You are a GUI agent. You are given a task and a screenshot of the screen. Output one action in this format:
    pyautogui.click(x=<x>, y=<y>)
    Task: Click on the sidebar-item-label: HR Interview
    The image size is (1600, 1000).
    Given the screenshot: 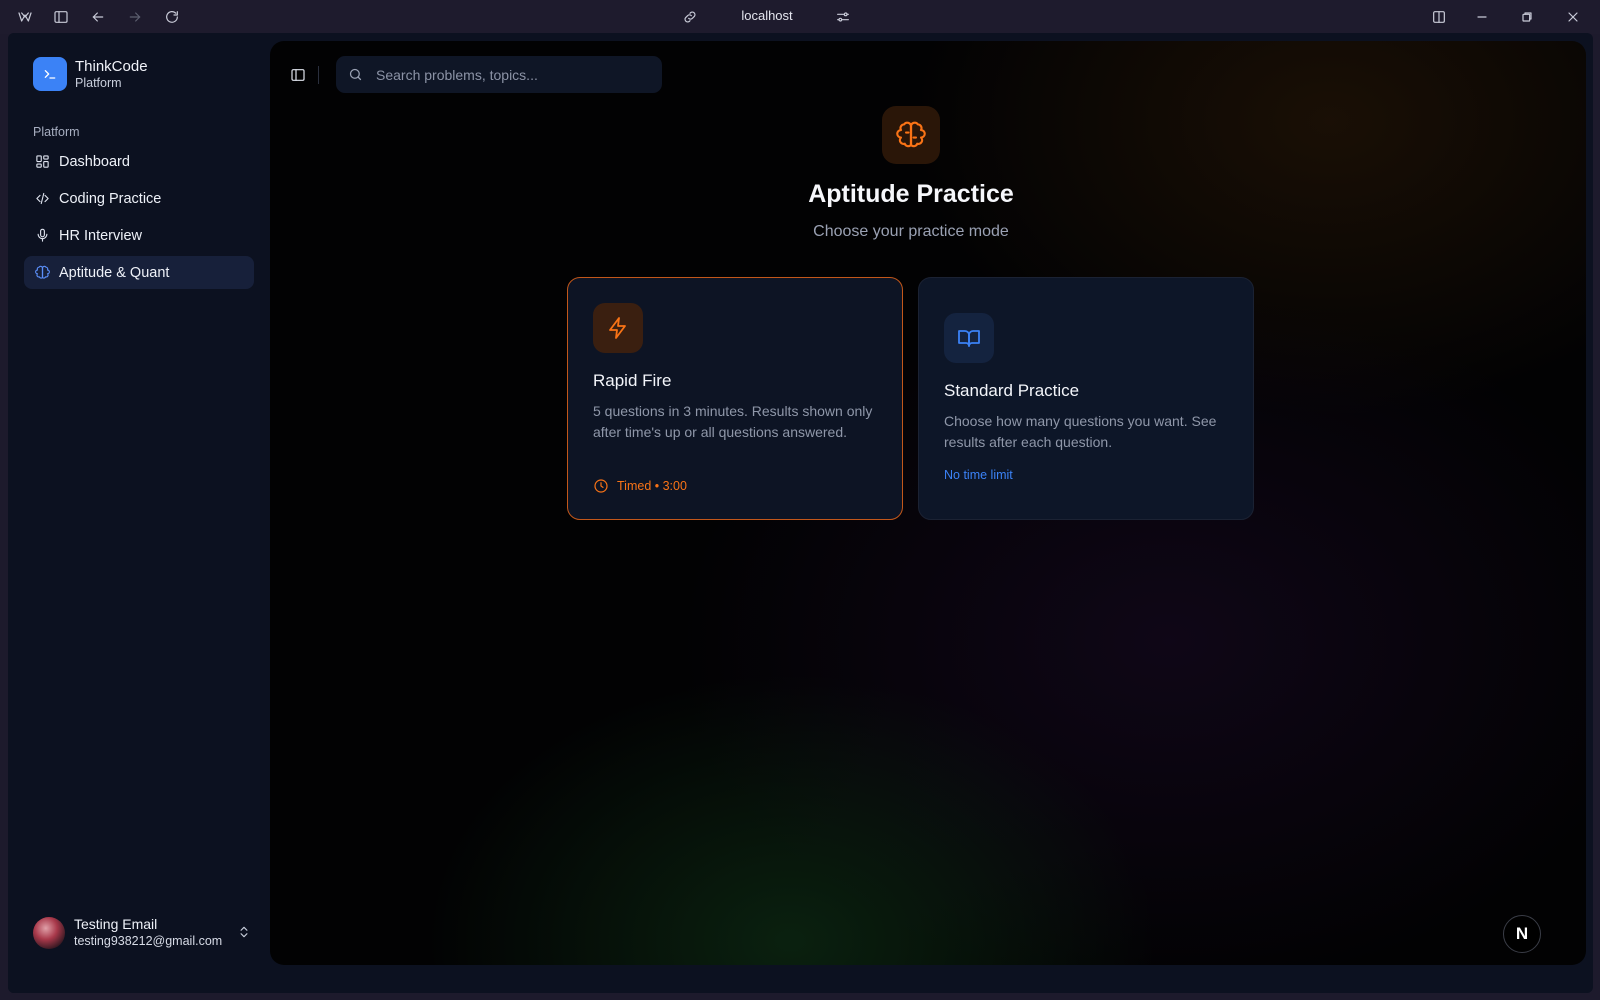 What is the action you would take?
    pyautogui.click(x=100, y=235)
    